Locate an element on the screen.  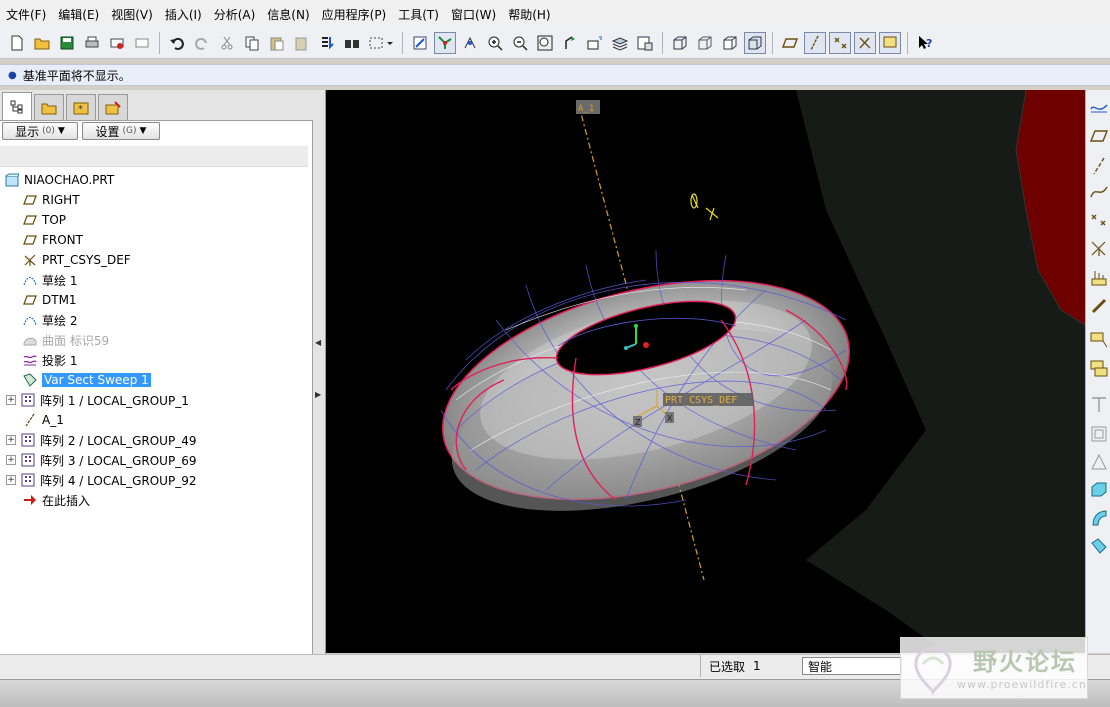
tree-item-var-sect-sweep: Var Sect Sweep 1 is located at coordinates (86, 380).